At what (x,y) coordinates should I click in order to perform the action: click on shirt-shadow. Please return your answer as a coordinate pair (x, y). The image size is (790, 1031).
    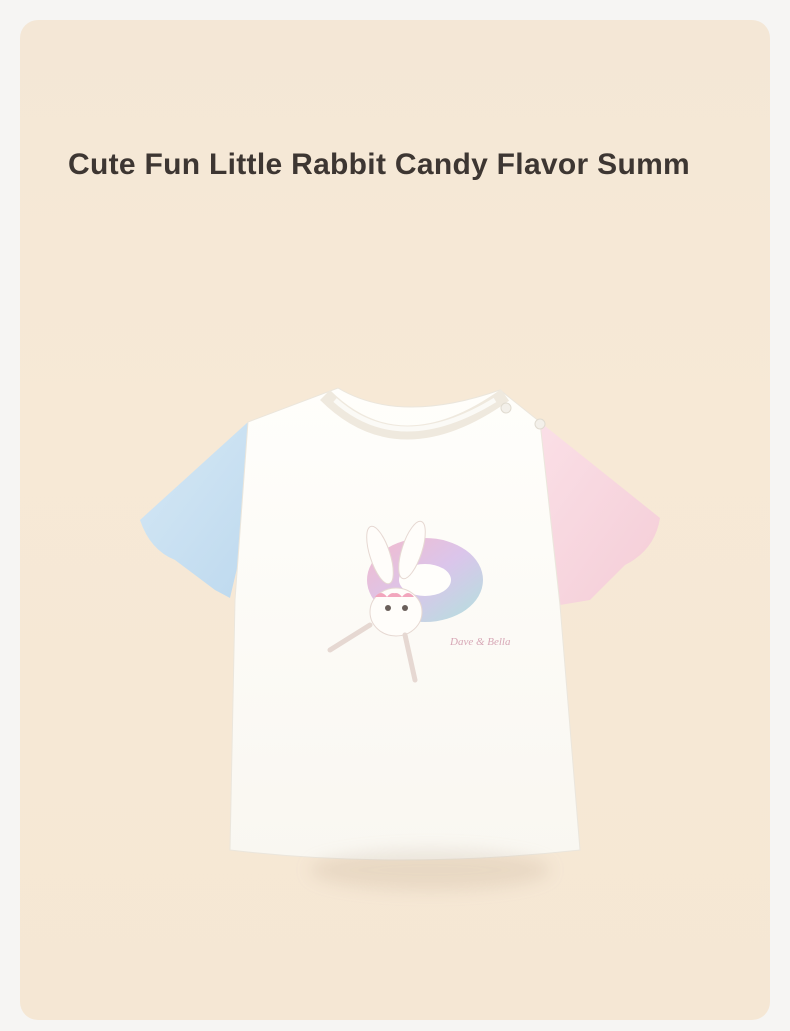
    Looking at the image, I should click on (430, 870).